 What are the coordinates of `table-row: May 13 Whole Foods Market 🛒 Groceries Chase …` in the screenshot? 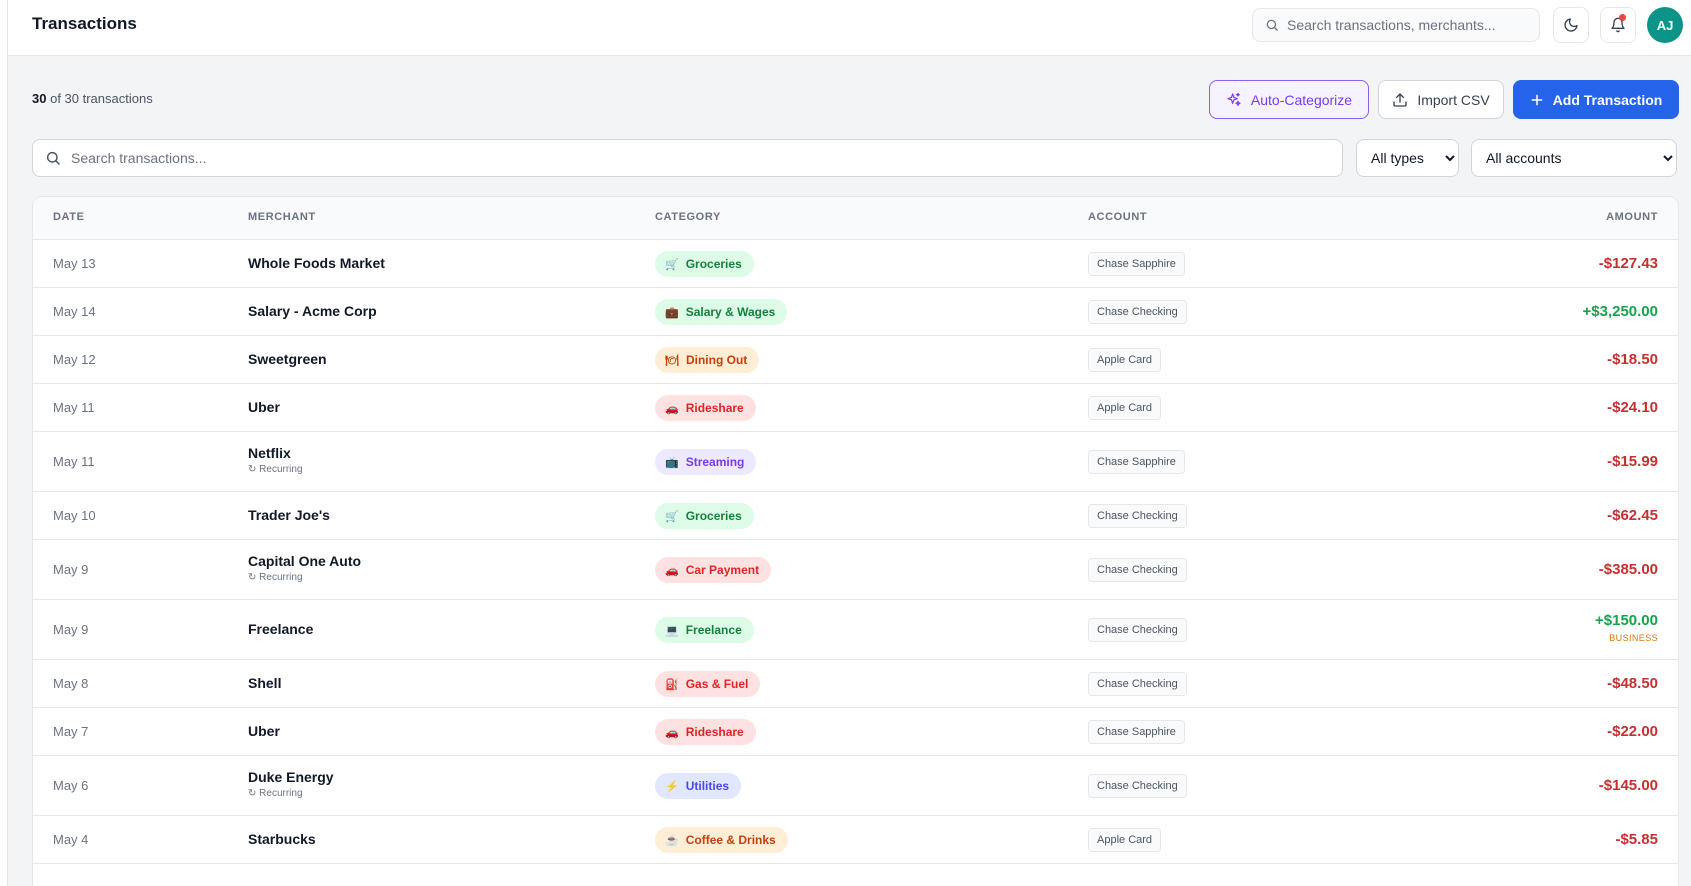 It's located at (855, 264).